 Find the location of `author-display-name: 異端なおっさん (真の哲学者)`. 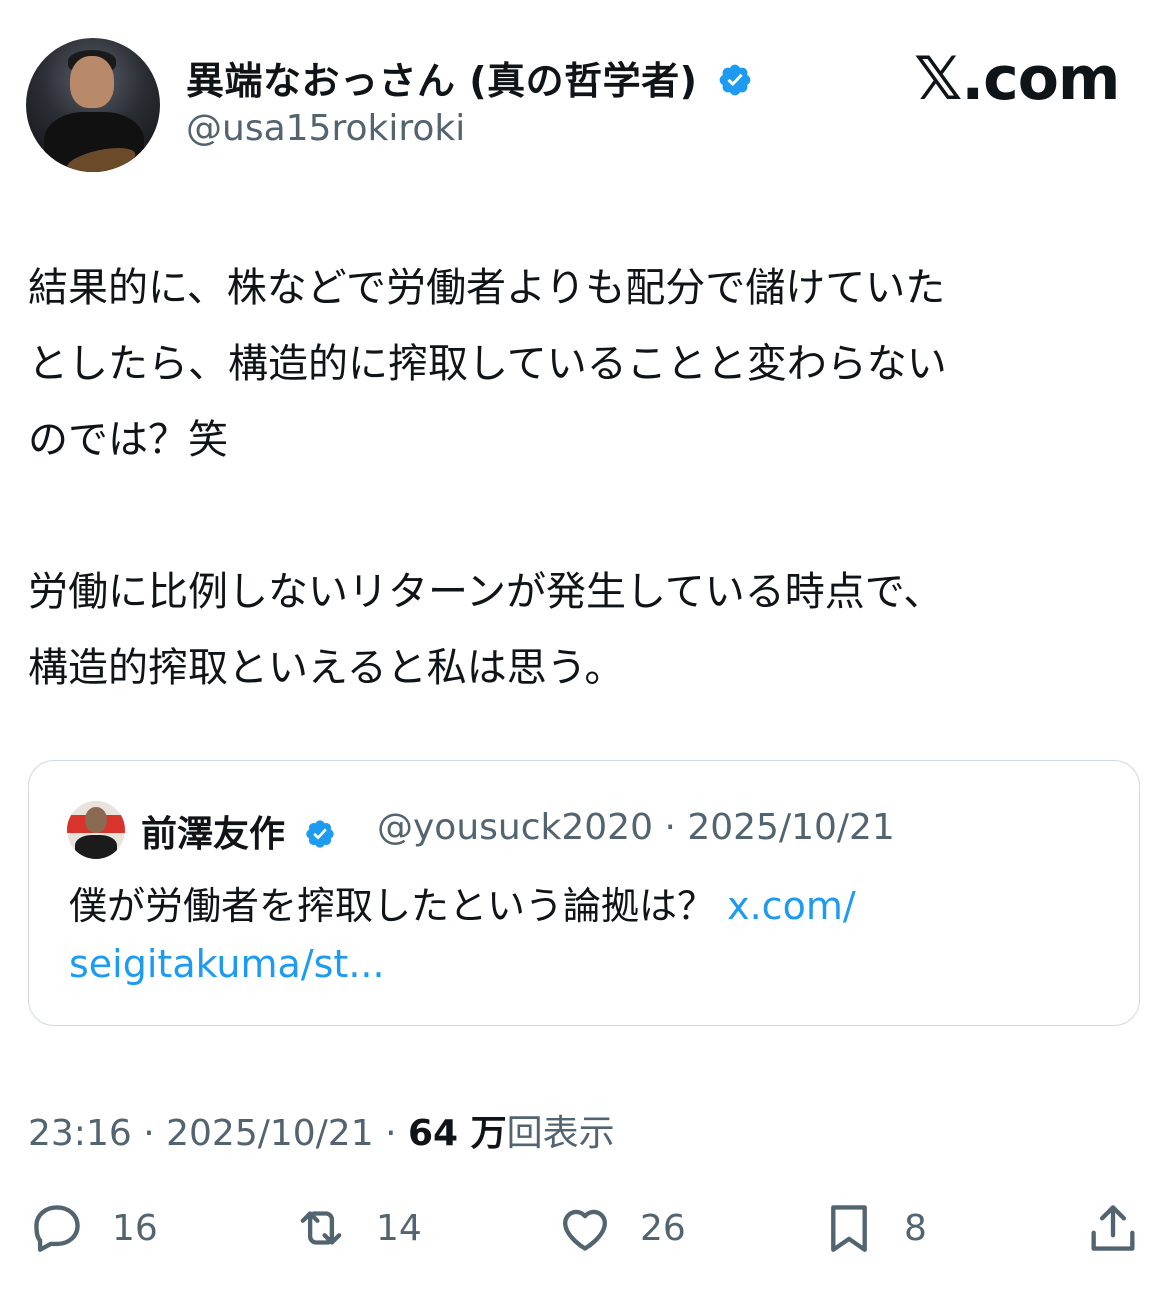

author-display-name: 異端なおっさん (真の哲学者) is located at coordinates (469, 77).